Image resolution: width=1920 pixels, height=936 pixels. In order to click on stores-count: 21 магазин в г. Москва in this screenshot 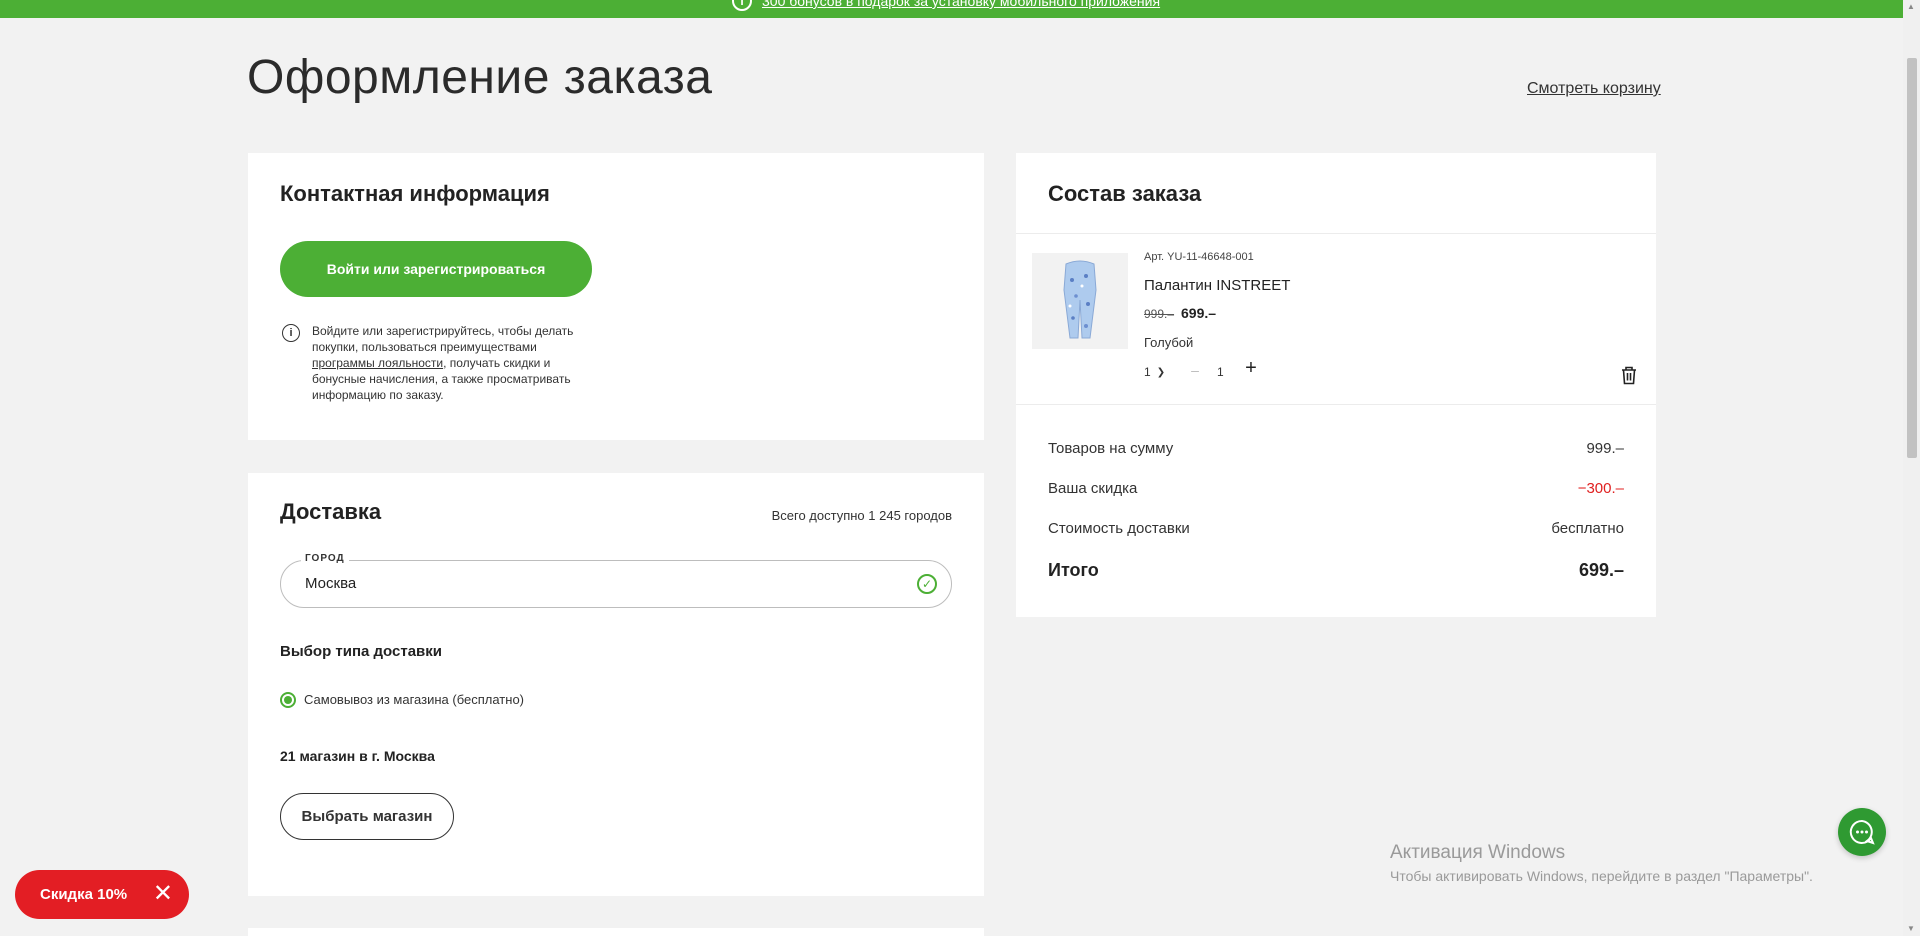, I will do `click(357, 756)`.